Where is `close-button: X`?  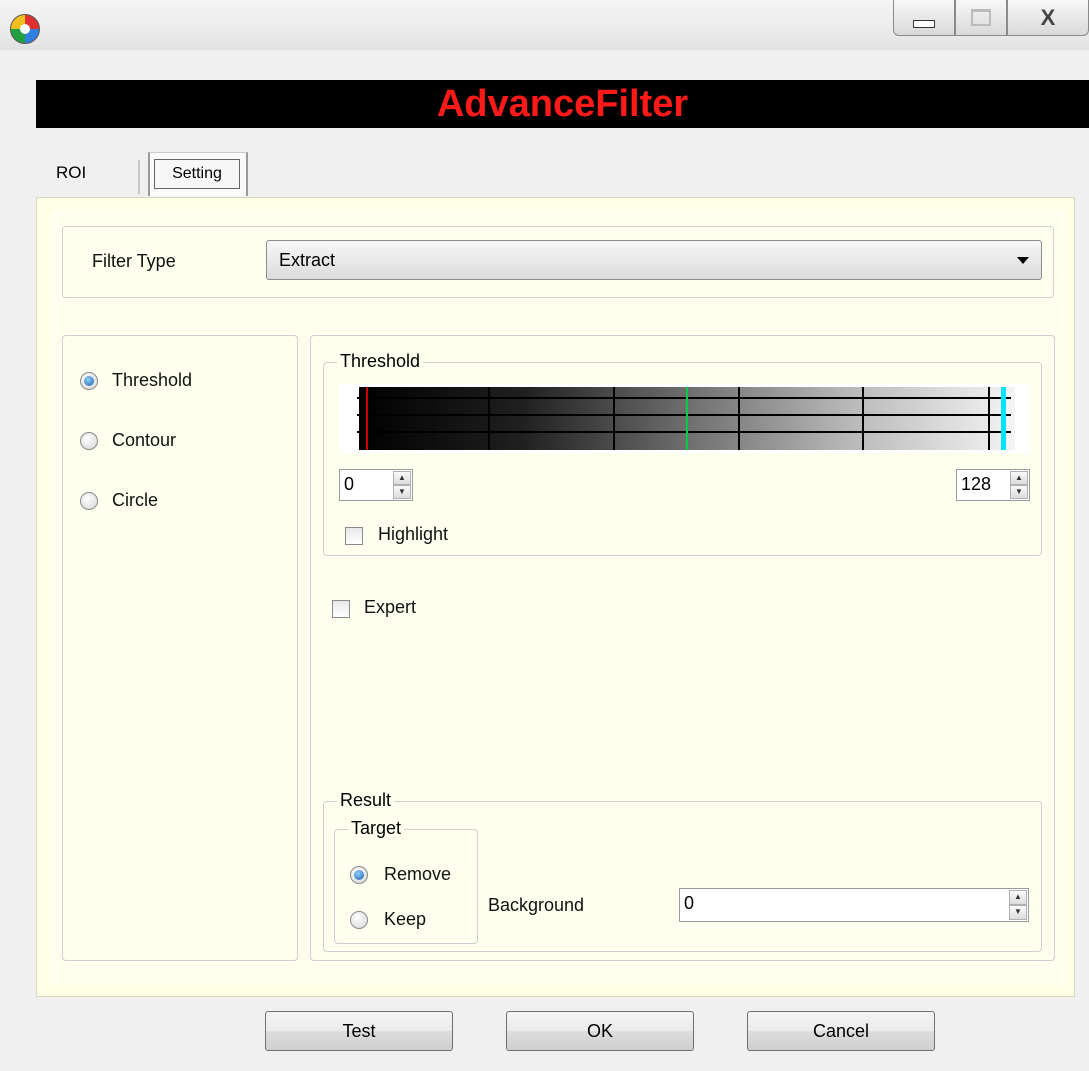
close-button: X is located at coordinates (1048, 18).